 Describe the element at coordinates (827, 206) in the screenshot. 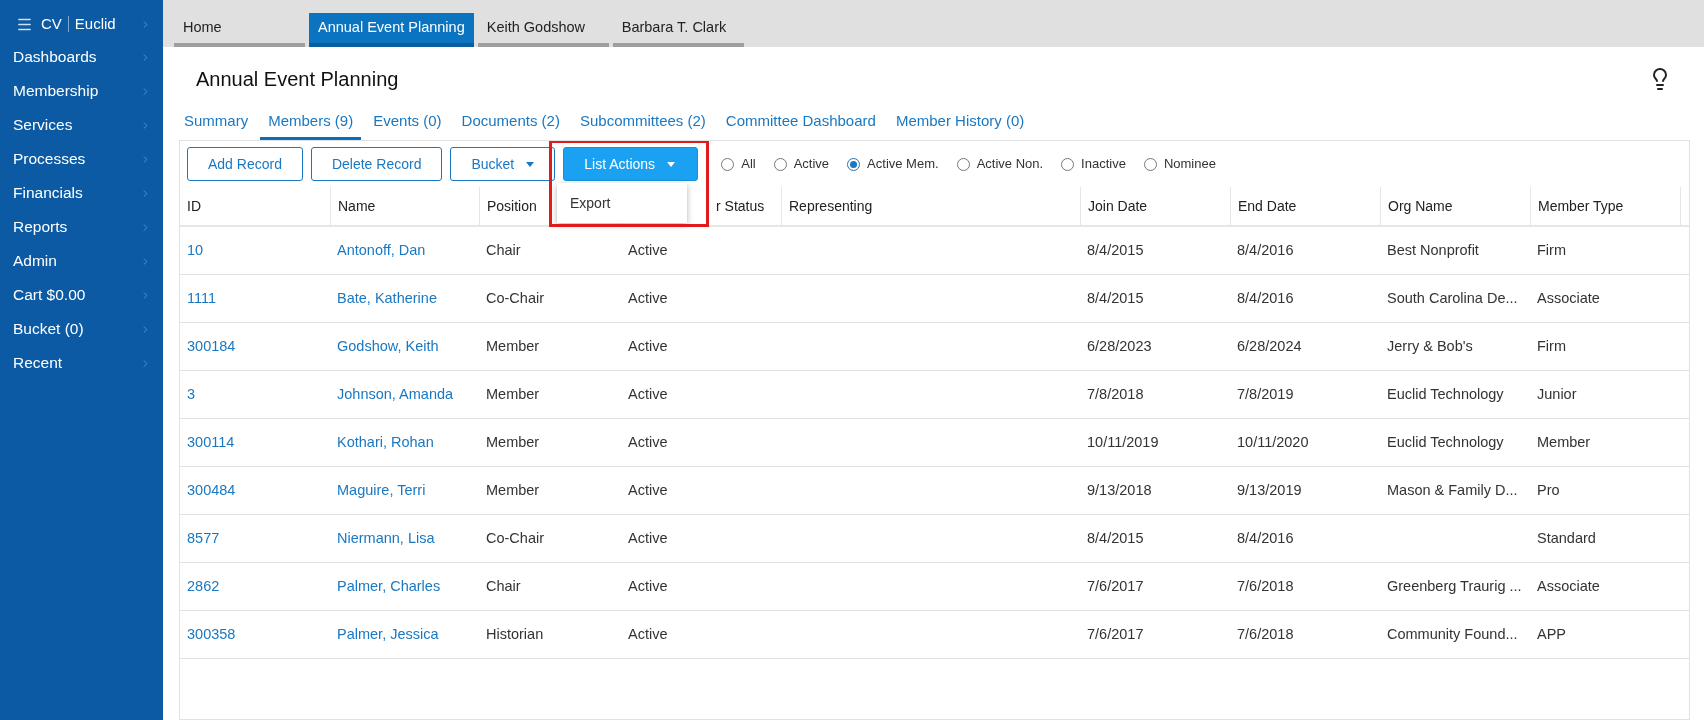

I see `column-header: Representing` at that location.